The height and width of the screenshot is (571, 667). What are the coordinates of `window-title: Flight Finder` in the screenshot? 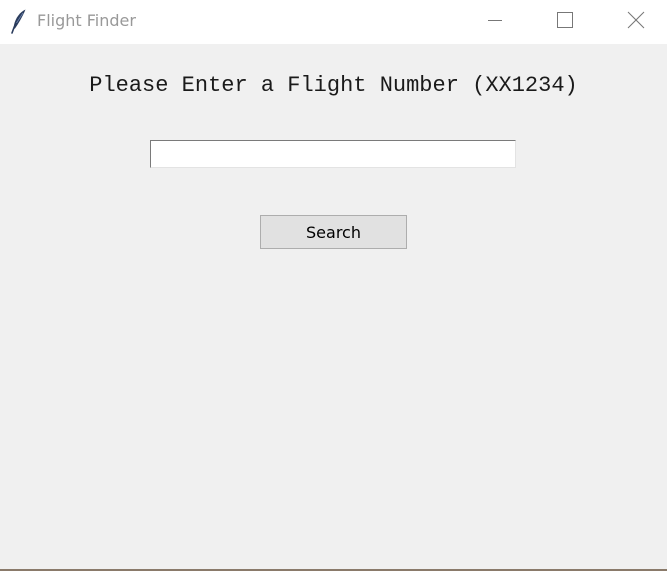 It's located at (86, 20).